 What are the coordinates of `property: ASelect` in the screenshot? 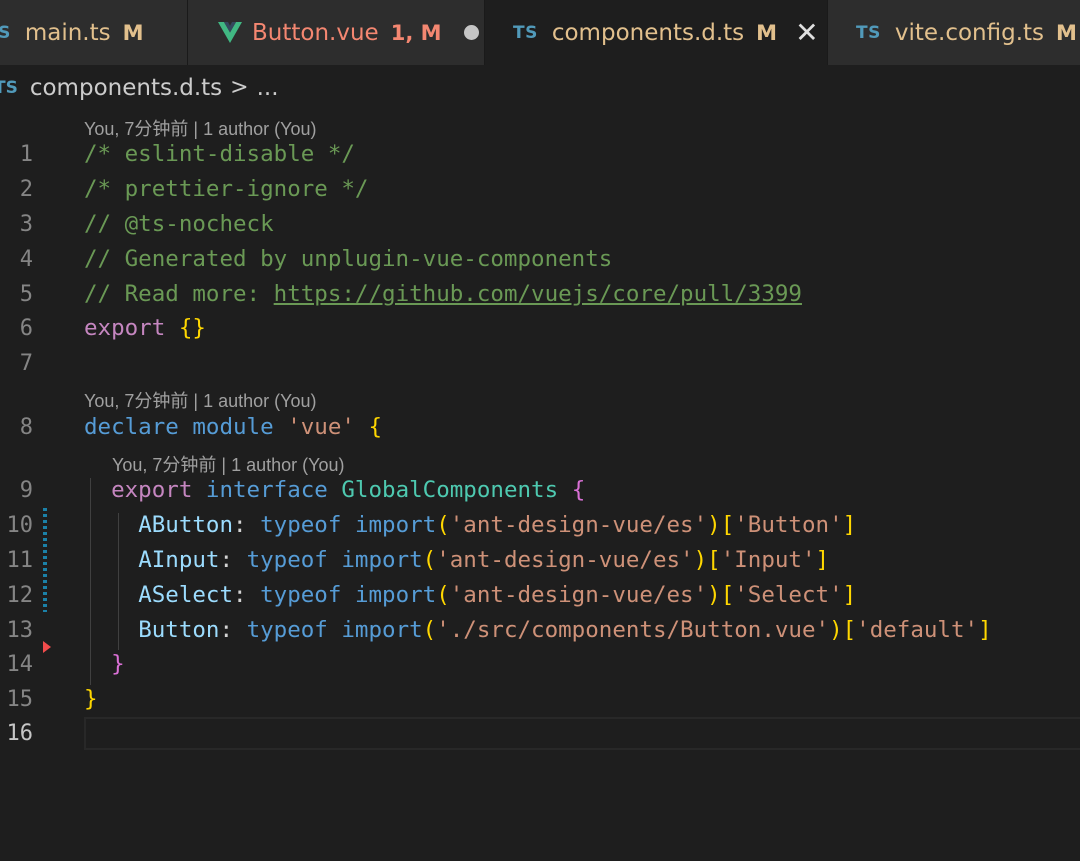 It's located at (186, 595).